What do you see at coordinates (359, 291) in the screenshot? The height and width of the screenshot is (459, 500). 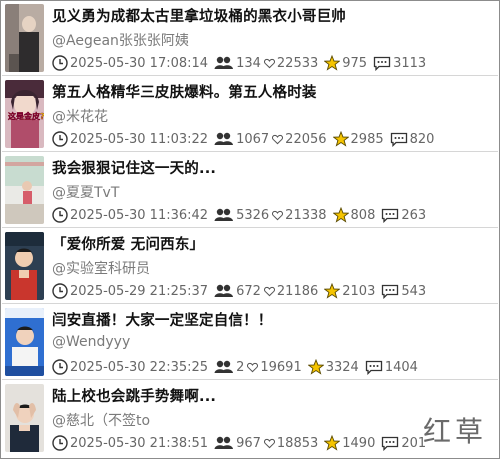 I see `favorite-count: 2103` at bounding box center [359, 291].